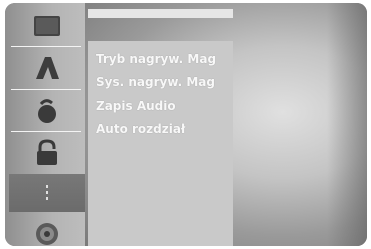 This screenshot has height=249, width=371. Describe the element at coordinates (160, 13) in the screenshot. I see `menu-header-bar` at that location.